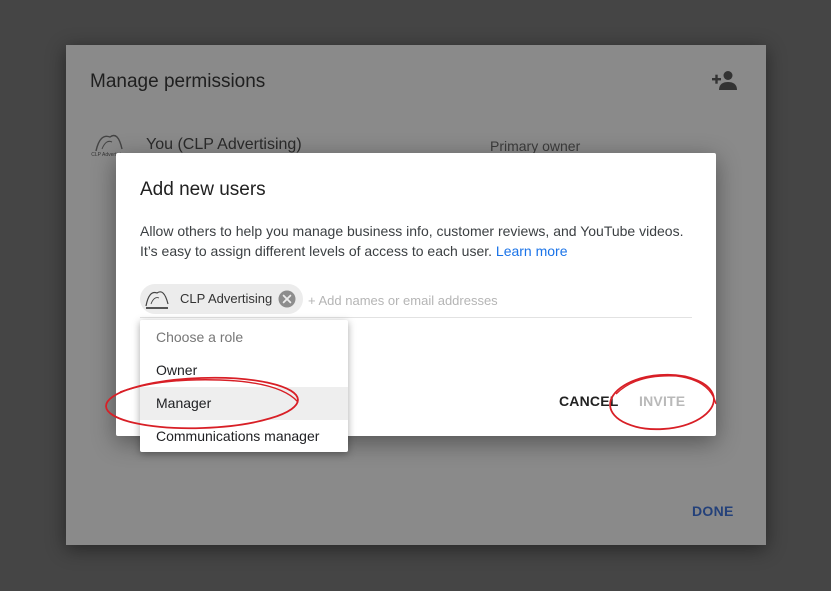 The width and height of the screenshot is (831, 591). What do you see at coordinates (200, 337) in the screenshot?
I see `role-menu-header: Choose a role` at bounding box center [200, 337].